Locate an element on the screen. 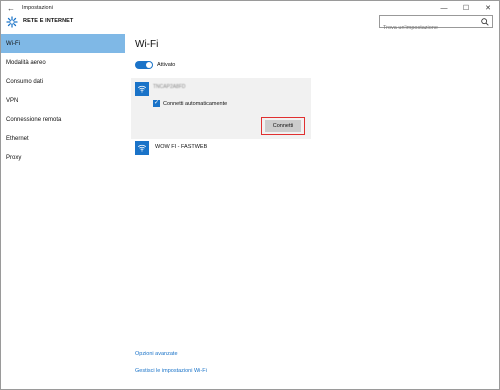 The width and height of the screenshot is (500, 390). auto-connect-label: Connetti automaticamente is located at coordinates (195, 103).